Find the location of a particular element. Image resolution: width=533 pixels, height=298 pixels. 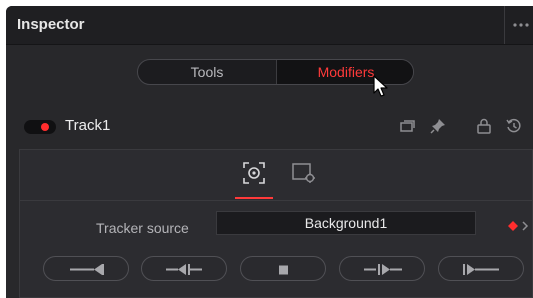

track-reverse-step-icon is located at coordinates (184, 269).